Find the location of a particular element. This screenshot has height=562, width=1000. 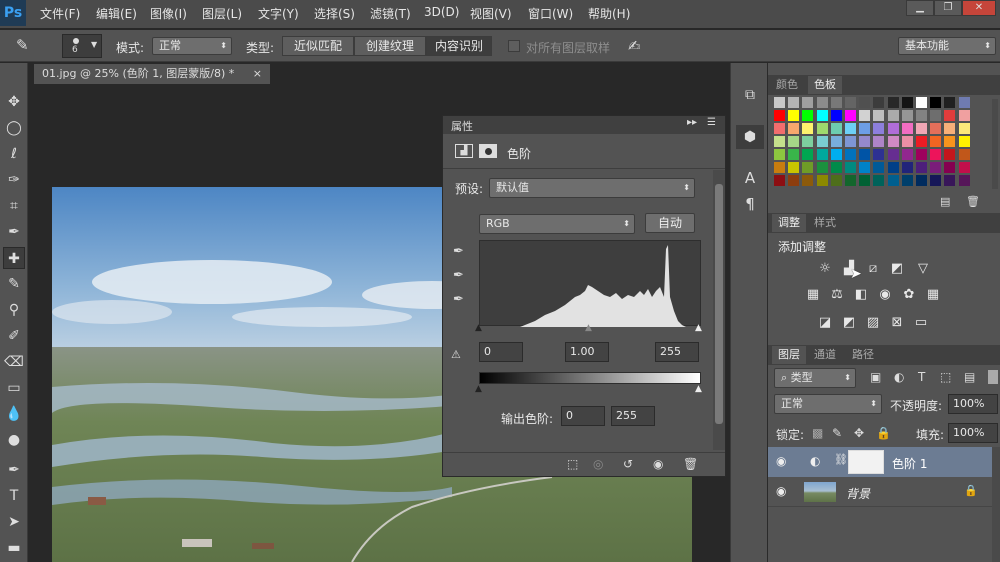

clipping-warning-icon: ⚠ is located at coordinates (456, 354).